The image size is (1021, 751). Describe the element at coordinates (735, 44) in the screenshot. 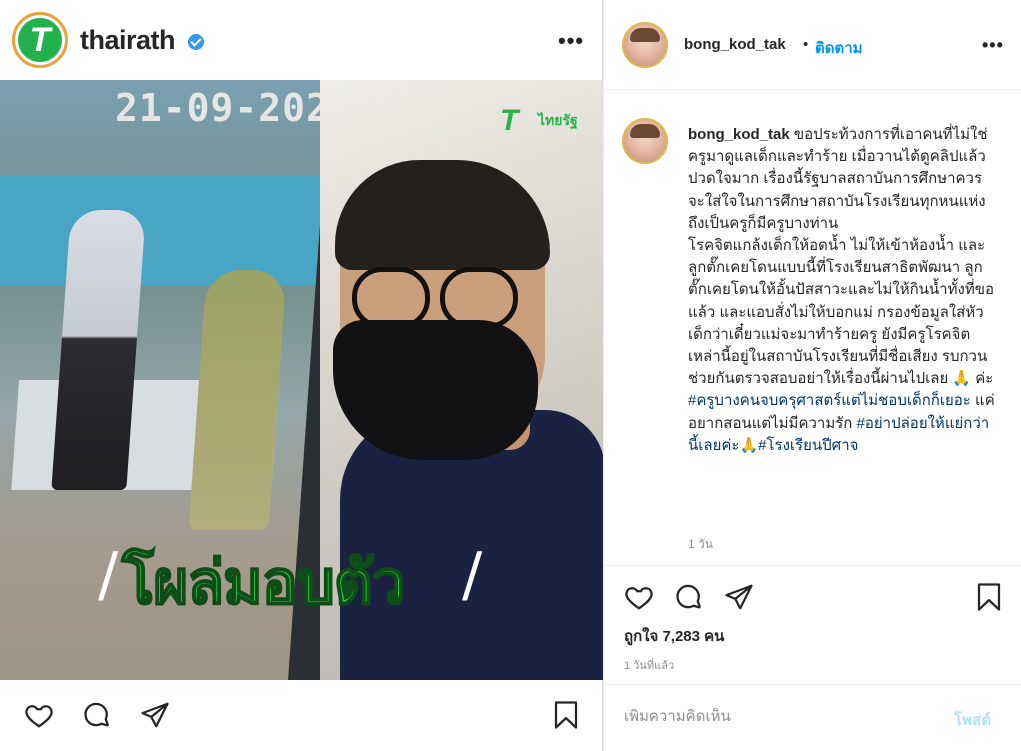

I see `author-username: bong_kod_tak` at that location.